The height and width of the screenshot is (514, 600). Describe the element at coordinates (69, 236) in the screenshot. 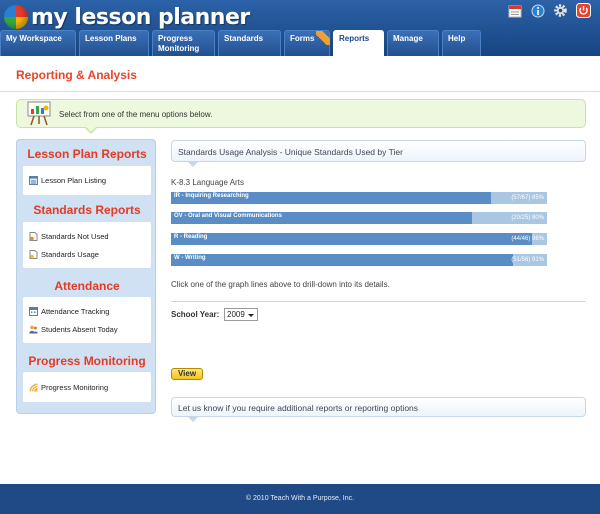

I see `menu-item-standards-not-used: Standards Not Used` at that location.